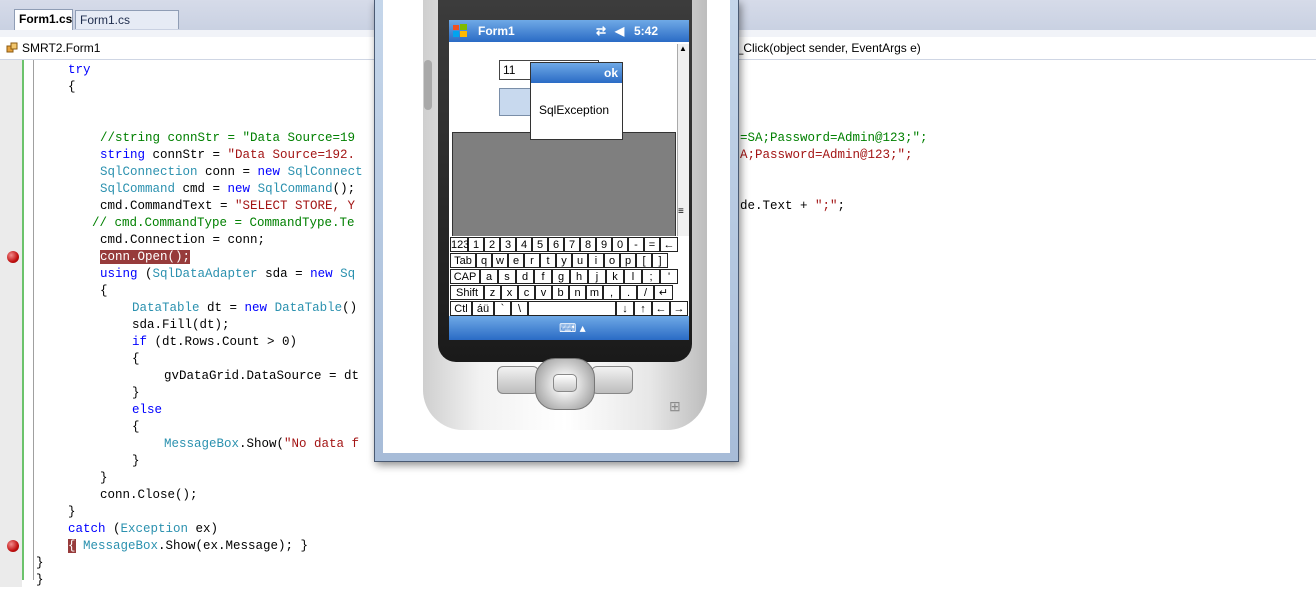  Describe the element at coordinates (604, 244) in the screenshot. I see `keyboard-key: 9` at that location.